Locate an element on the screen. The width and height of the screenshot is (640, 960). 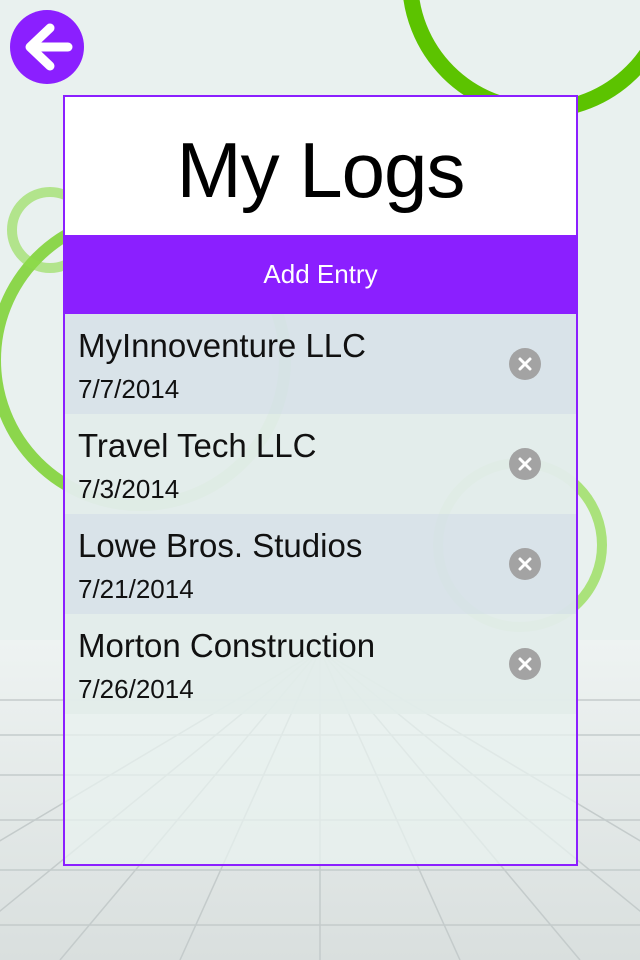
back-button is located at coordinates (47, 47).